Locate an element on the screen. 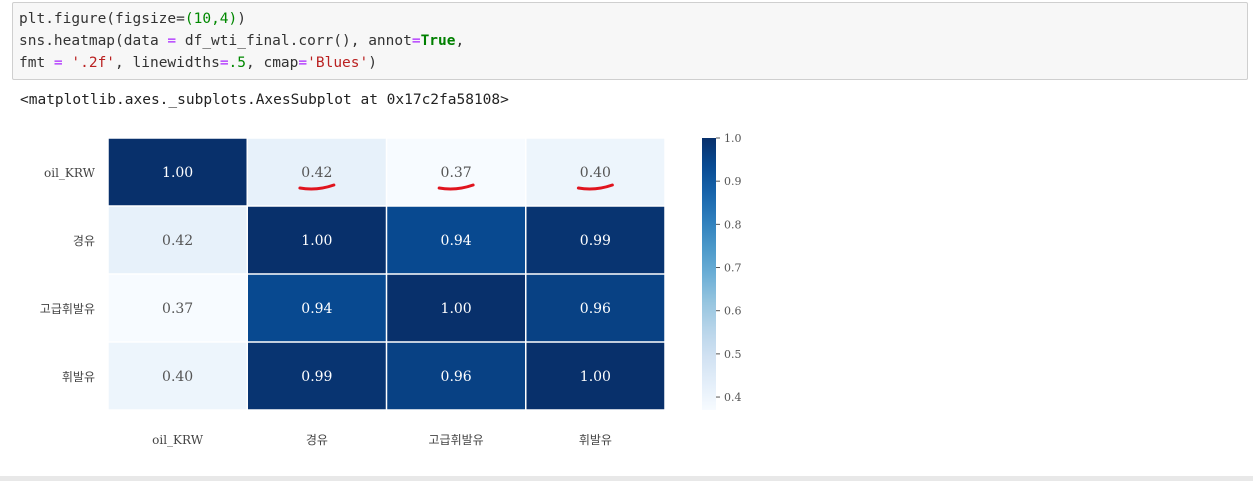 This screenshot has width=1253, height=481. row-label: 경유 is located at coordinates (84, 241).